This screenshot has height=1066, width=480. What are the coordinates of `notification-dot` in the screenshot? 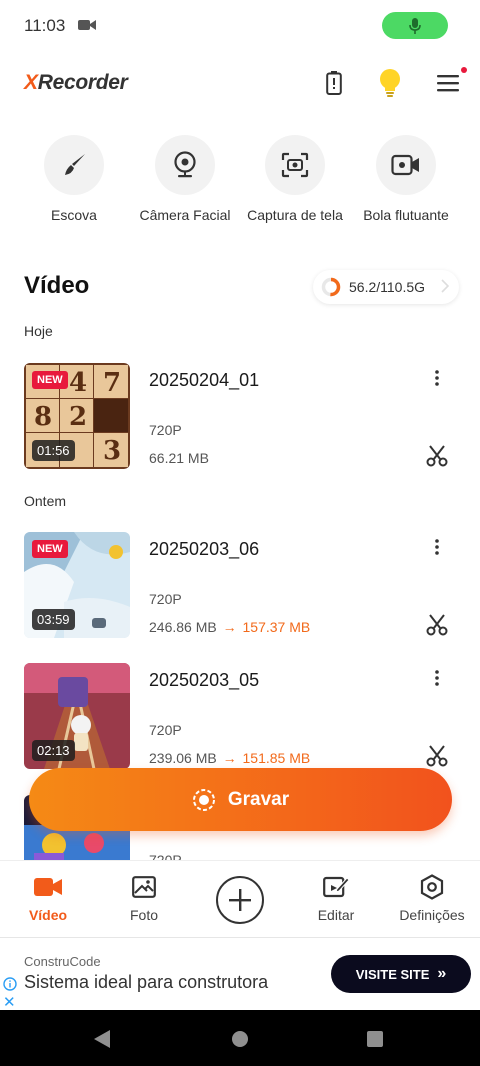 It's located at (464, 70).